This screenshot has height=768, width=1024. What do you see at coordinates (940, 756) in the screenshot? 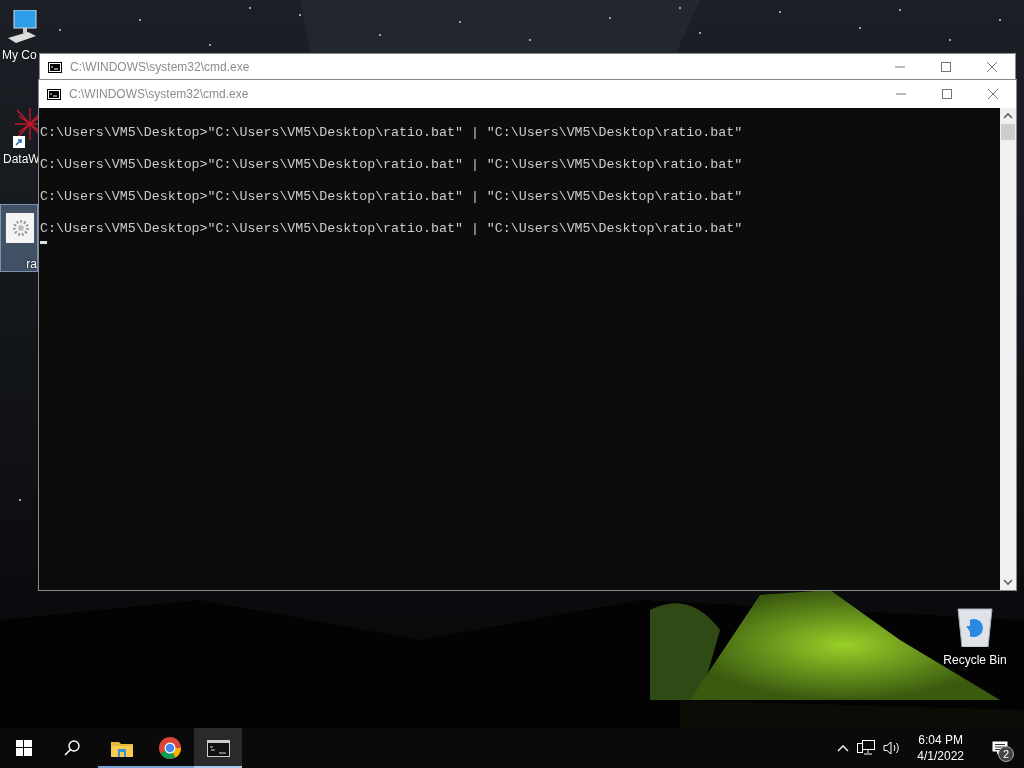
I see `clock-date: 4/1/2022` at bounding box center [940, 756].